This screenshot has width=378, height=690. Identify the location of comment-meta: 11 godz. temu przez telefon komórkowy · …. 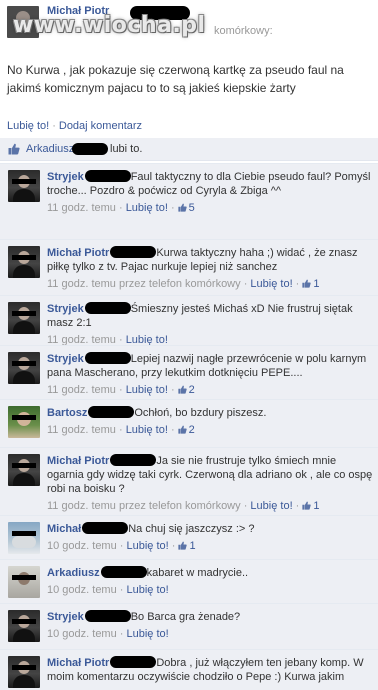
(183, 284).